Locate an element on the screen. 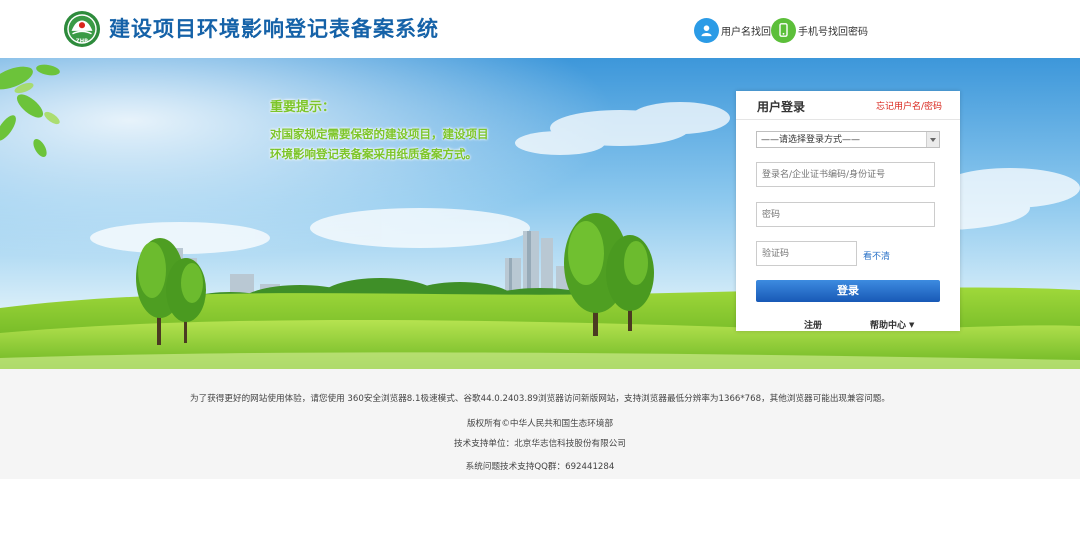  login-panel-header: 用户登录 忘记用户名/密码 is located at coordinates (848, 105).